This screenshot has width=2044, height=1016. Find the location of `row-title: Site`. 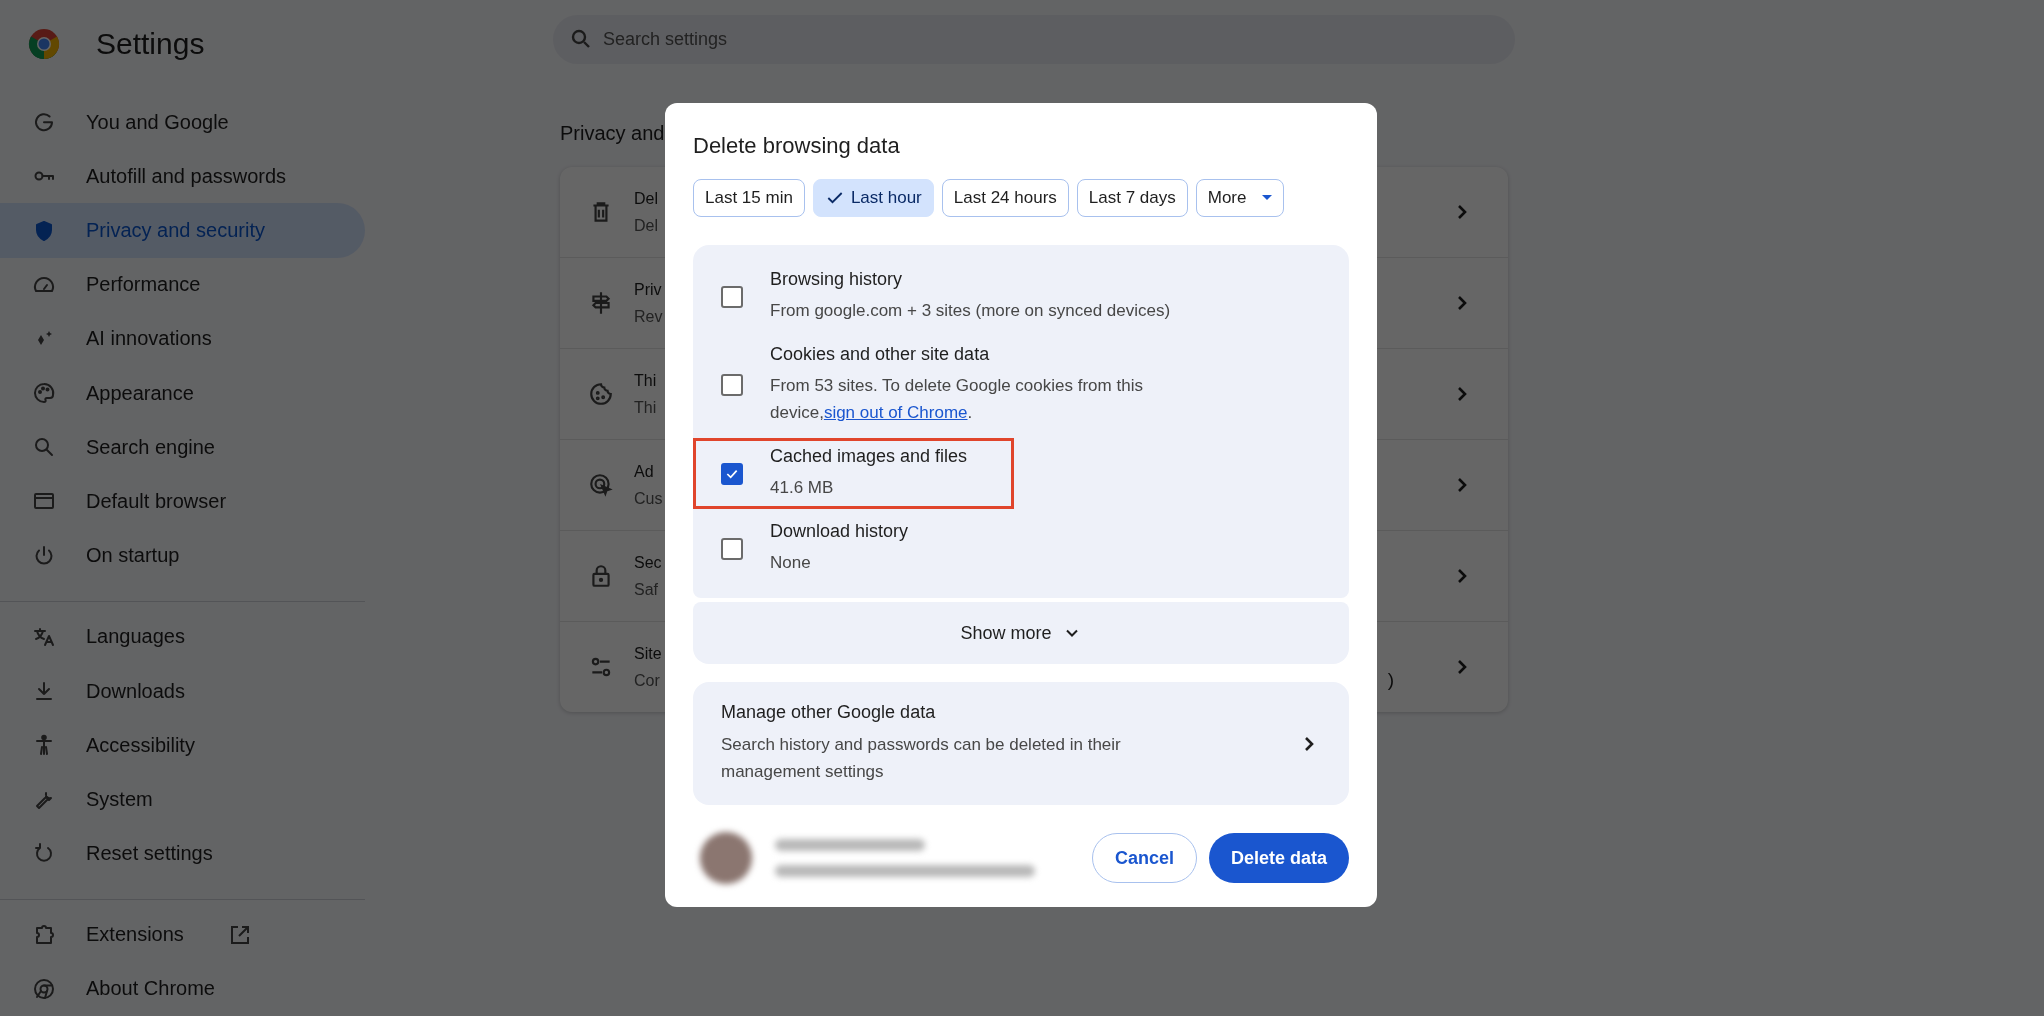

row-title: Site is located at coordinates (648, 653).